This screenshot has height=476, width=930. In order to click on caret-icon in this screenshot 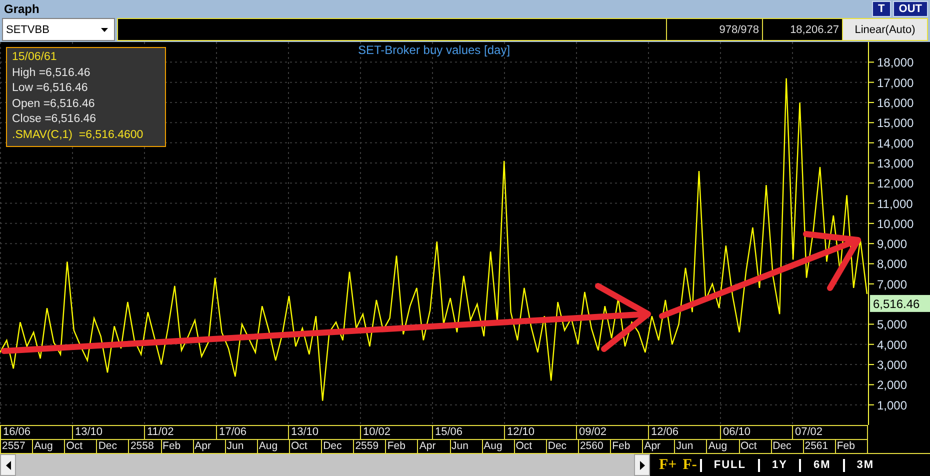, I will do `click(104, 30)`.